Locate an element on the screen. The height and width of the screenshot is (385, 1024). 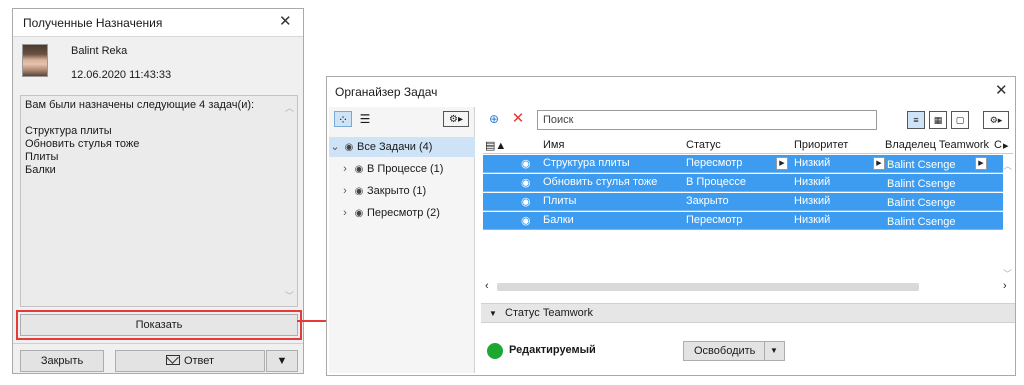
scroll-left-icon: ‹ is located at coordinates (487, 286).